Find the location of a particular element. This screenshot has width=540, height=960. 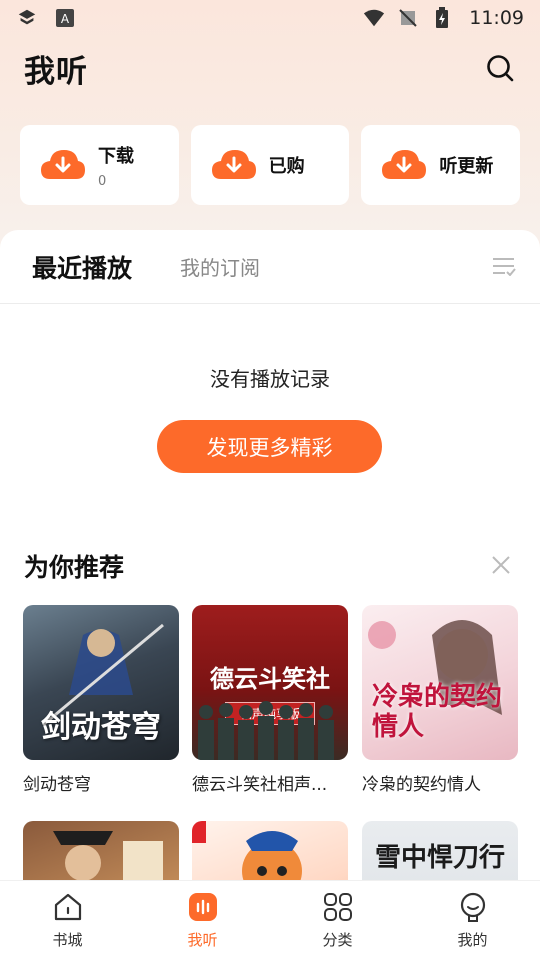

clock-time: 11:09 is located at coordinates (496, 18).